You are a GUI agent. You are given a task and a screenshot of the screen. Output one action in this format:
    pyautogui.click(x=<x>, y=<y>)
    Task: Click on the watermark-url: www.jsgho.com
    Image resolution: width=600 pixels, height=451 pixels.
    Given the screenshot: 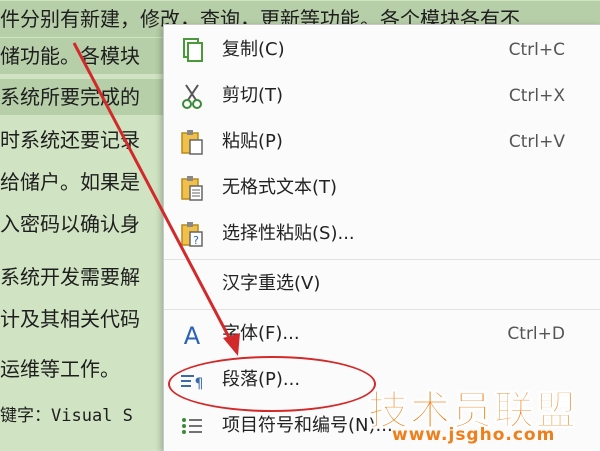 What is the action you would take?
    pyautogui.click(x=474, y=435)
    